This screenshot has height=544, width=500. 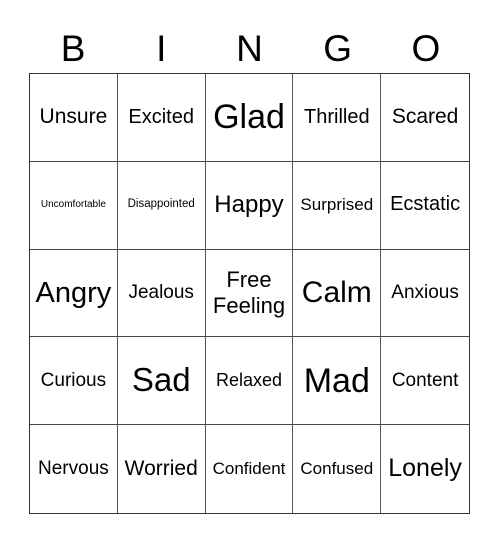 I want to click on bingo-cell: Excited, so click(x=161, y=118).